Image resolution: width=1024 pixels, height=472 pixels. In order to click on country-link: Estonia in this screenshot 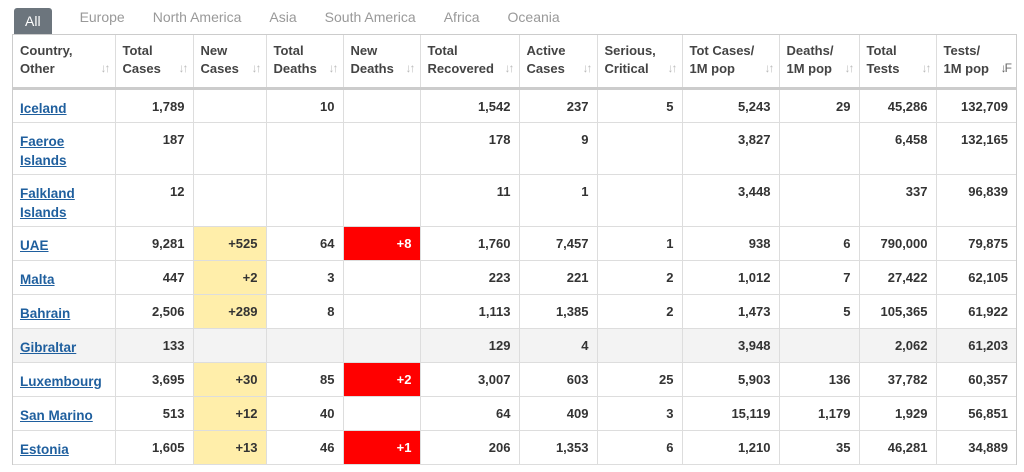, I will do `click(44, 449)`.